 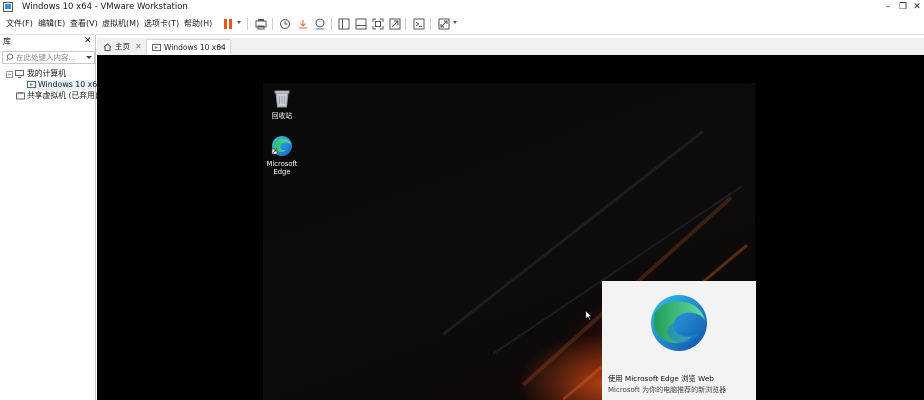 I want to click on toast-subtitle: Microsoft 为你的电脑推荐的新浏览器, so click(x=667, y=390).